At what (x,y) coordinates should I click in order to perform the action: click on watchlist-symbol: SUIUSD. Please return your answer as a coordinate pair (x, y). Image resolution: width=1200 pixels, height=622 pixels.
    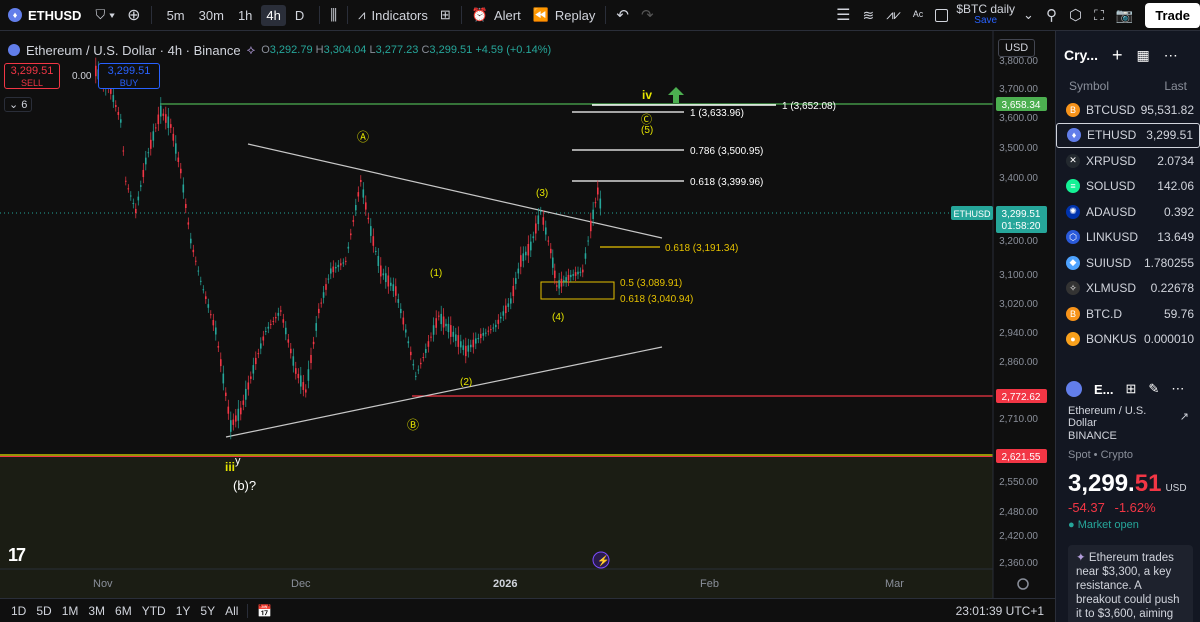
    Looking at the image, I should click on (1109, 262).